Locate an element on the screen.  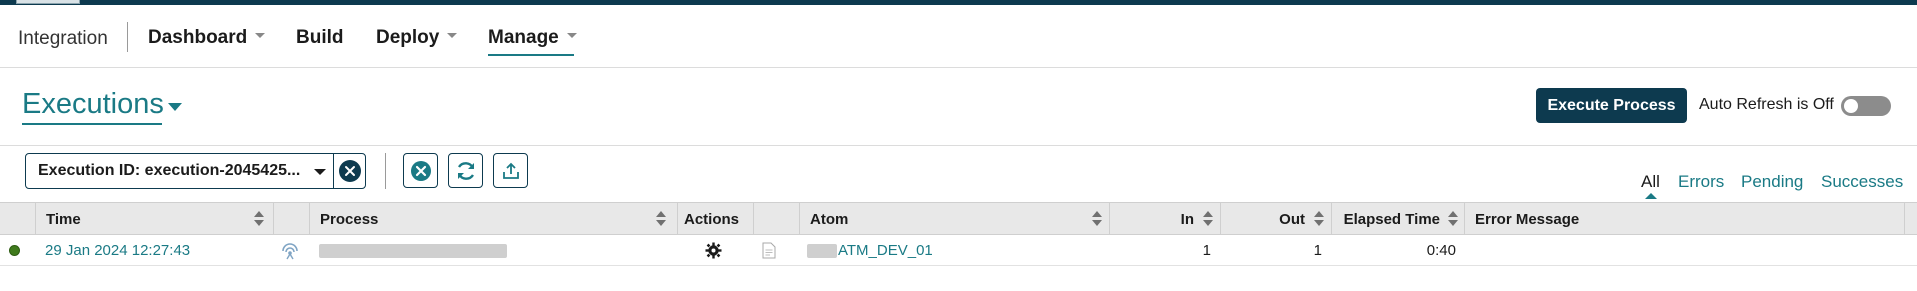
execute-process-button: Execute Process is located at coordinates (1611, 105).